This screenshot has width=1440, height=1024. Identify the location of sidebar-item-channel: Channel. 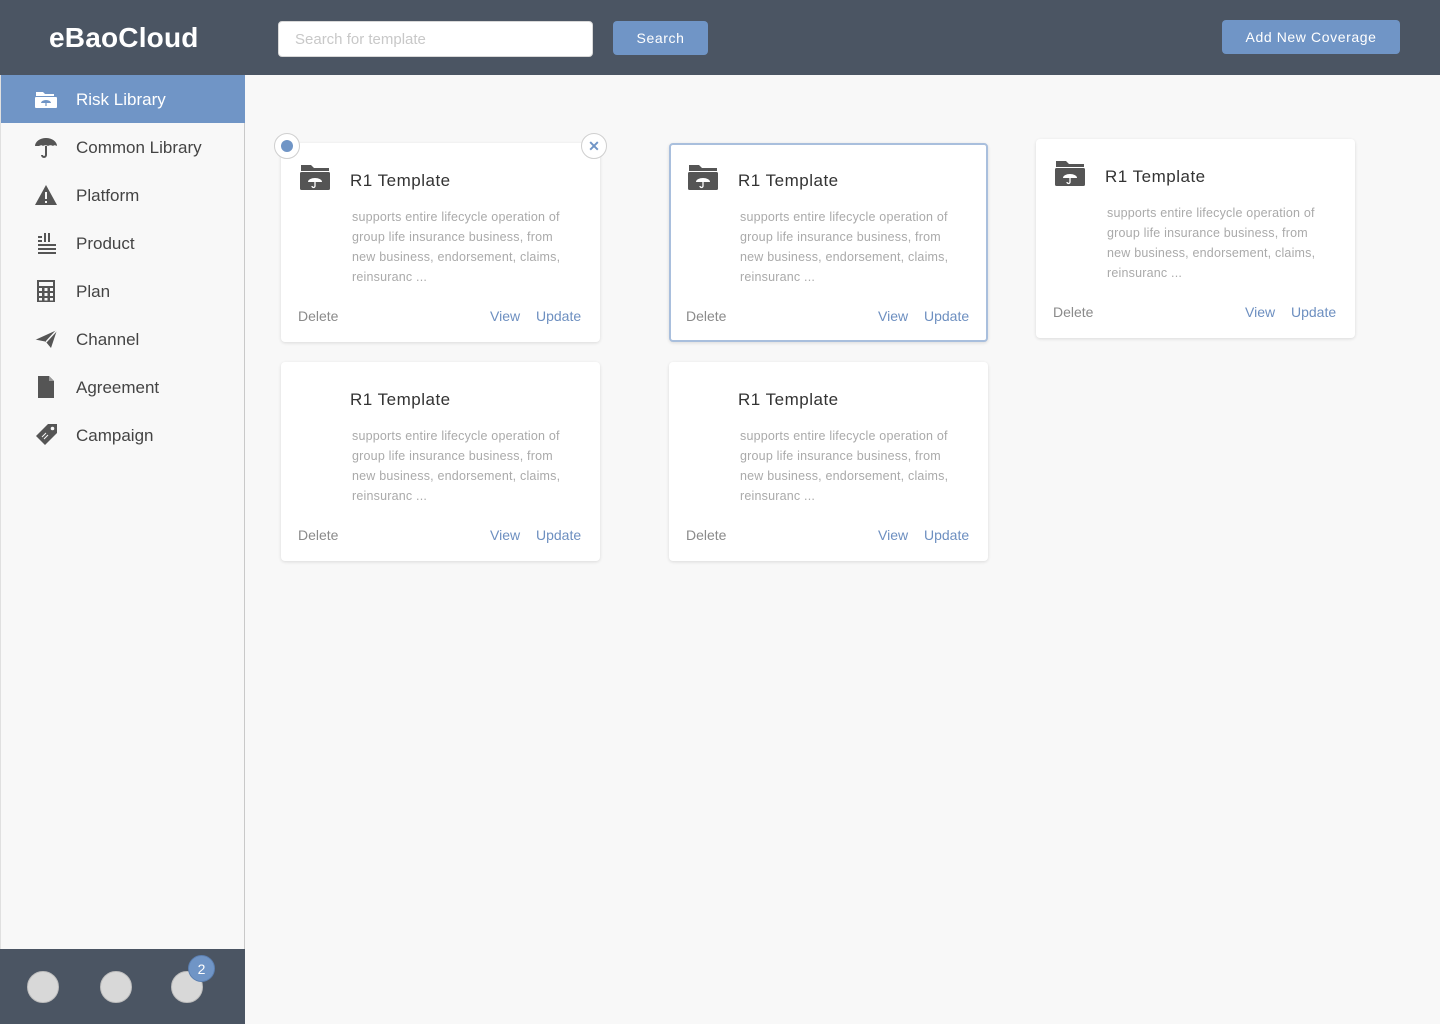
(123, 339).